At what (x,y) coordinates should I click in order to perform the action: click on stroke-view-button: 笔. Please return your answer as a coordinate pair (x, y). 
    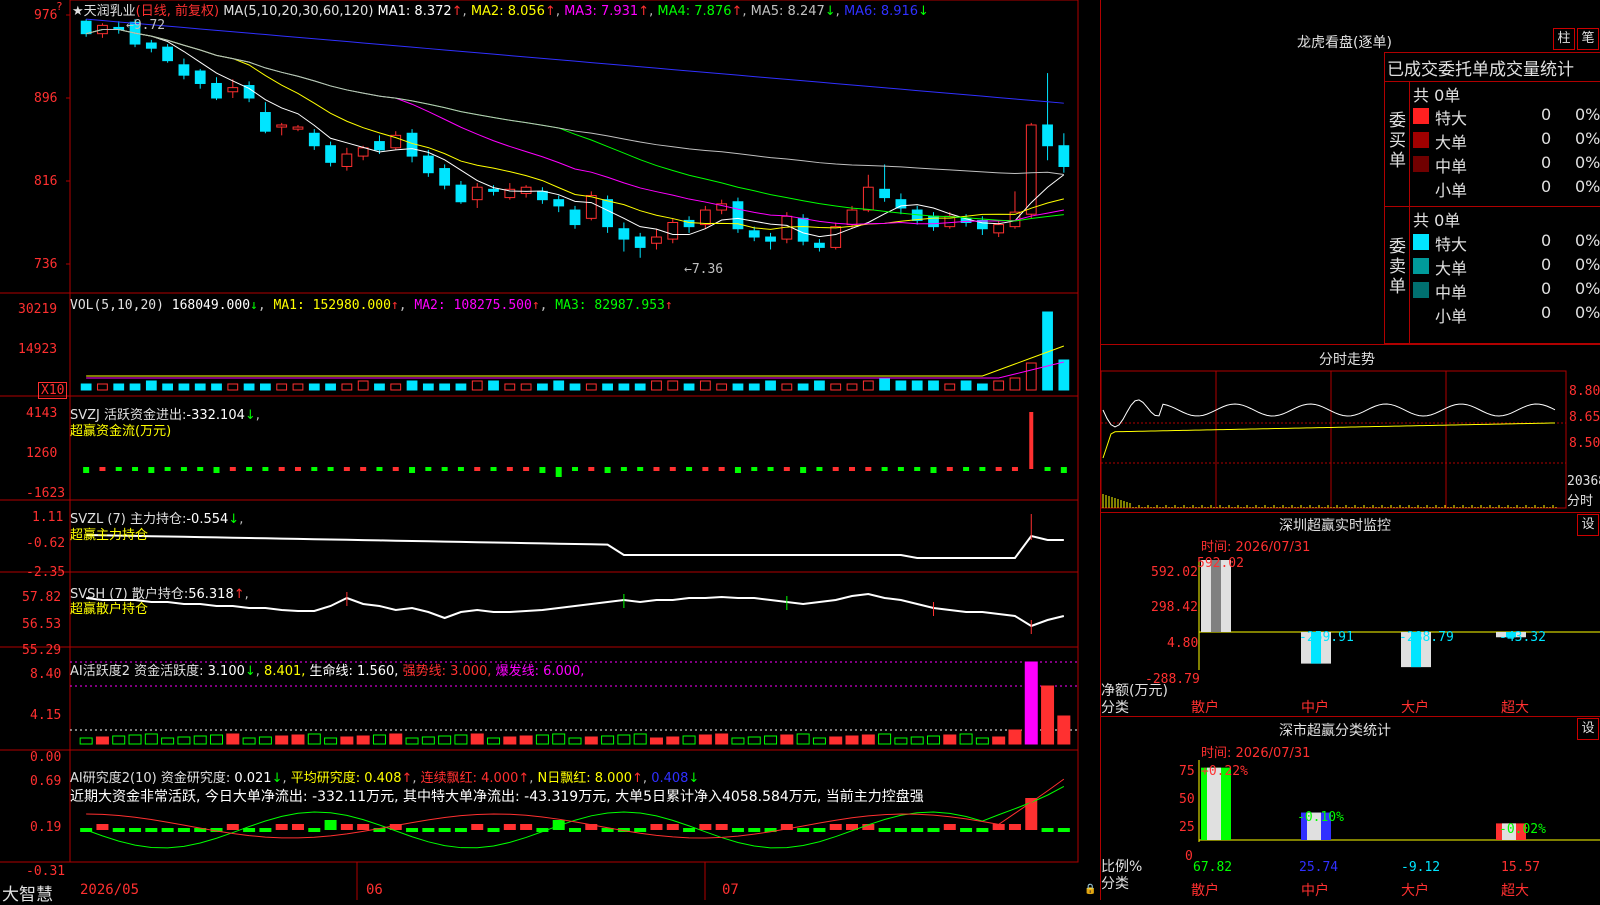
    Looking at the image, I should click on (1588, 39).